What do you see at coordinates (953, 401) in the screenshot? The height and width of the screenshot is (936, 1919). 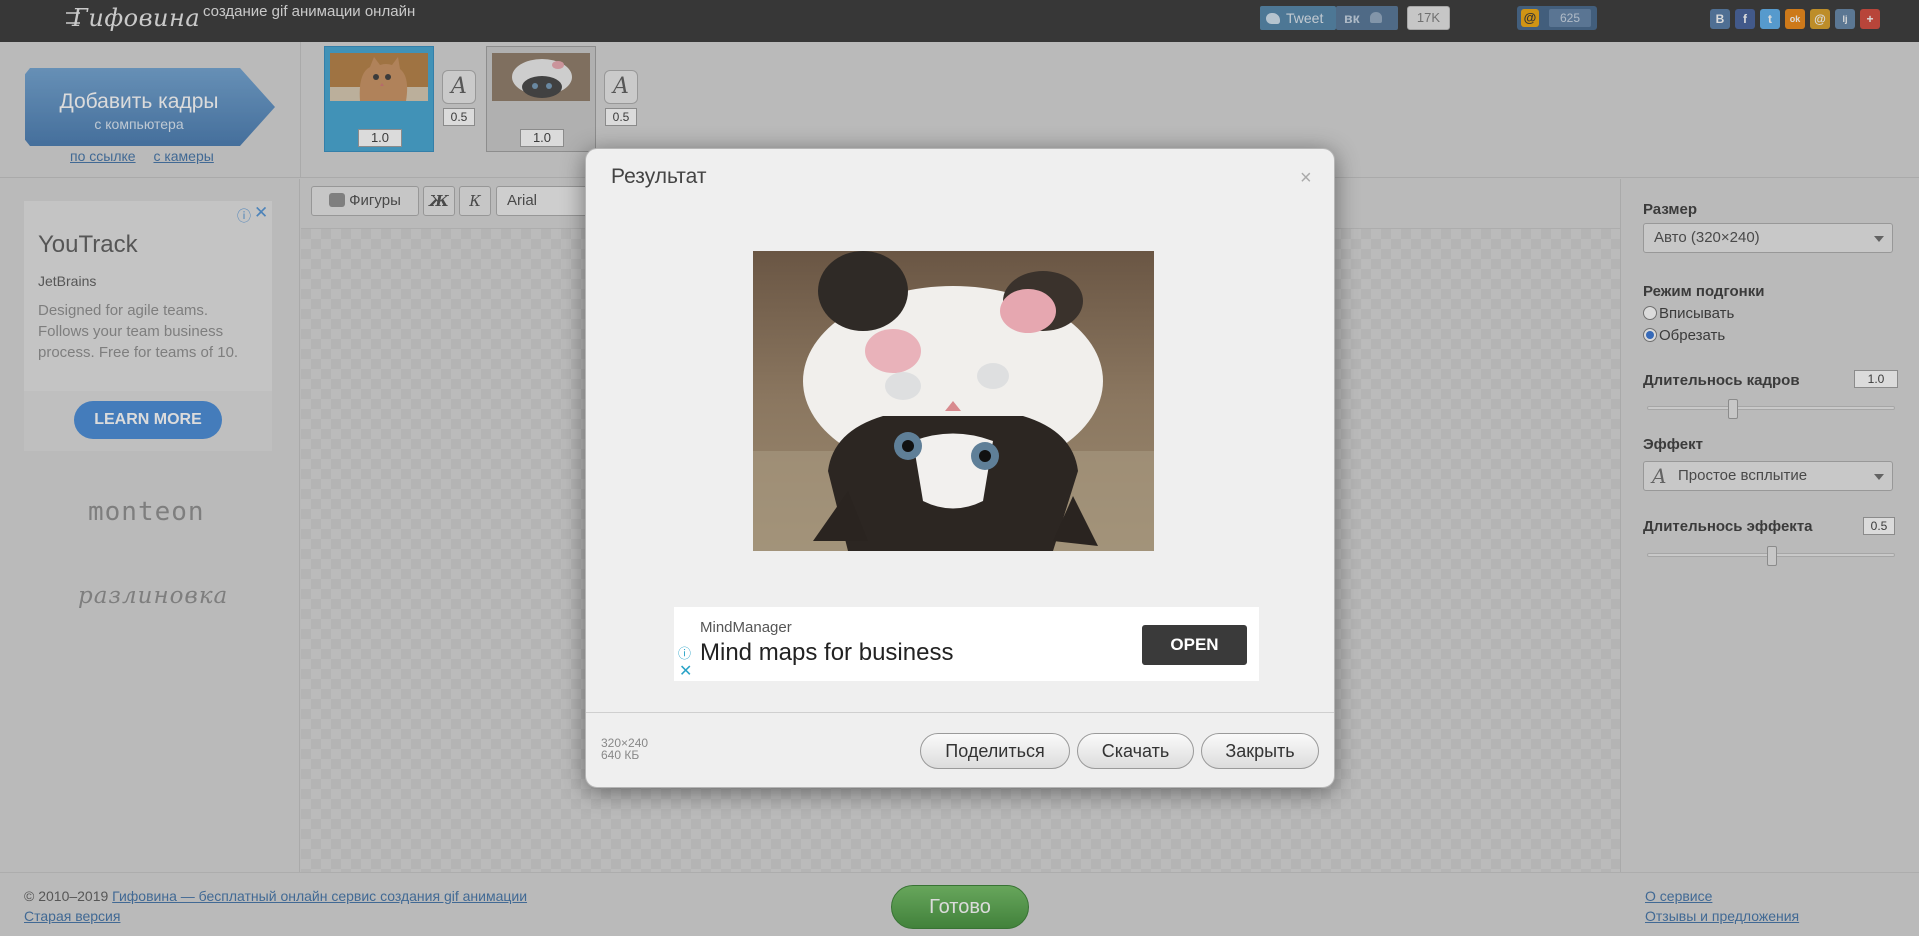 I see `result-gif-preview` at bounding box center [953, 401].